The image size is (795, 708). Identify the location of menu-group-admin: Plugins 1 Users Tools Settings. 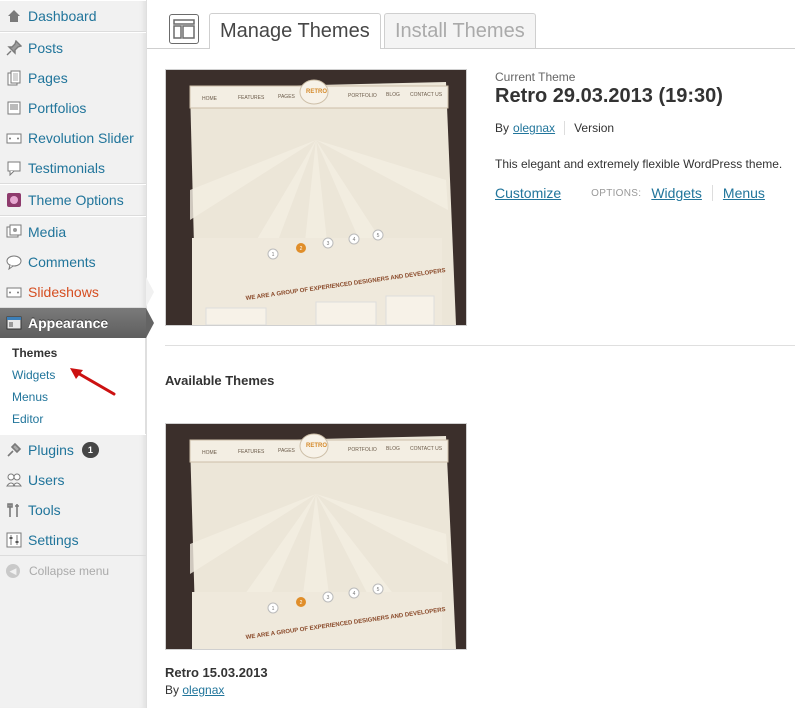
(73, 495).